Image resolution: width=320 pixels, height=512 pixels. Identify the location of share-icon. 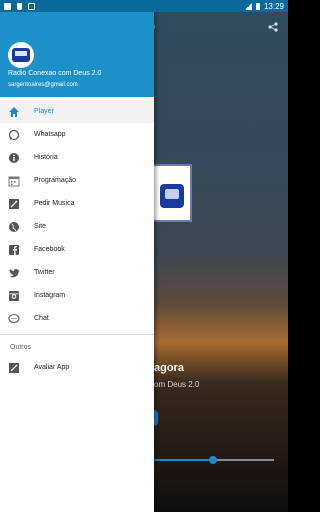
(273, 27).